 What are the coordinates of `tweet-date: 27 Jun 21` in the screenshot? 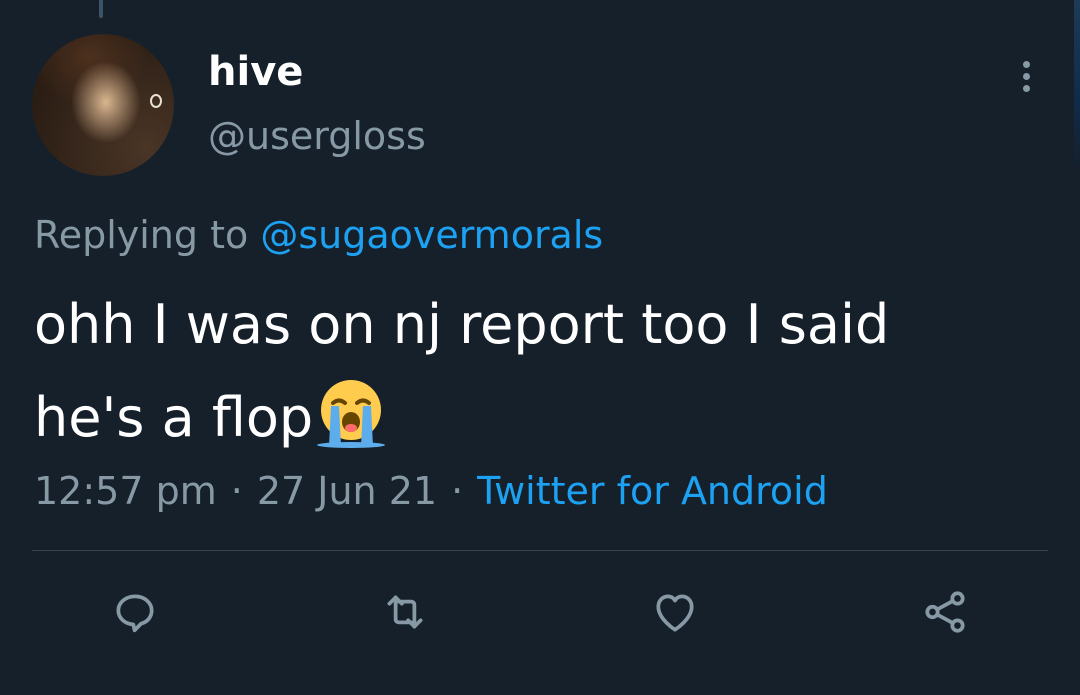 It's located at (347, 491).